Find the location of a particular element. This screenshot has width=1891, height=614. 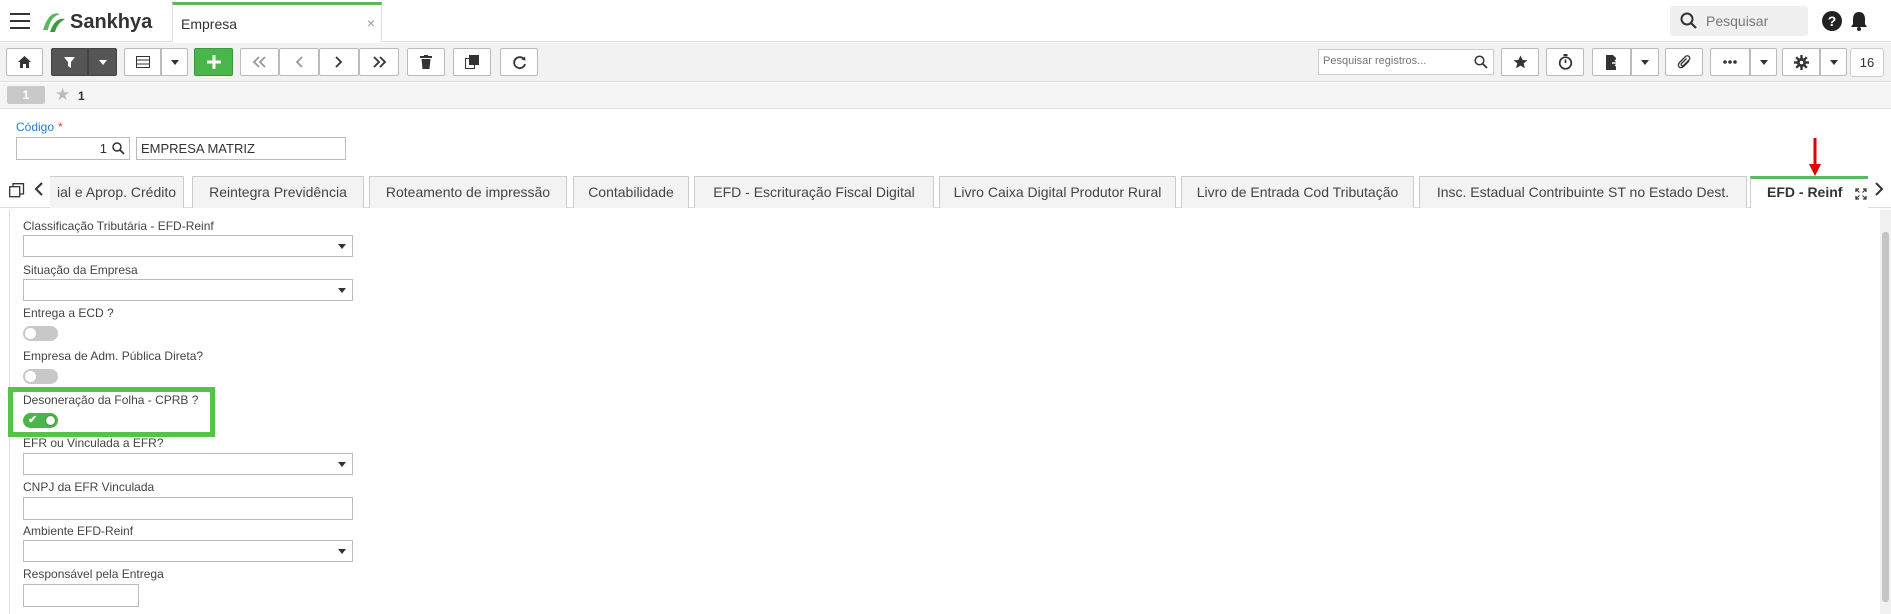

tab-roteamento-impressao: Roteamento de impressão is located at coordinates (468, 192).